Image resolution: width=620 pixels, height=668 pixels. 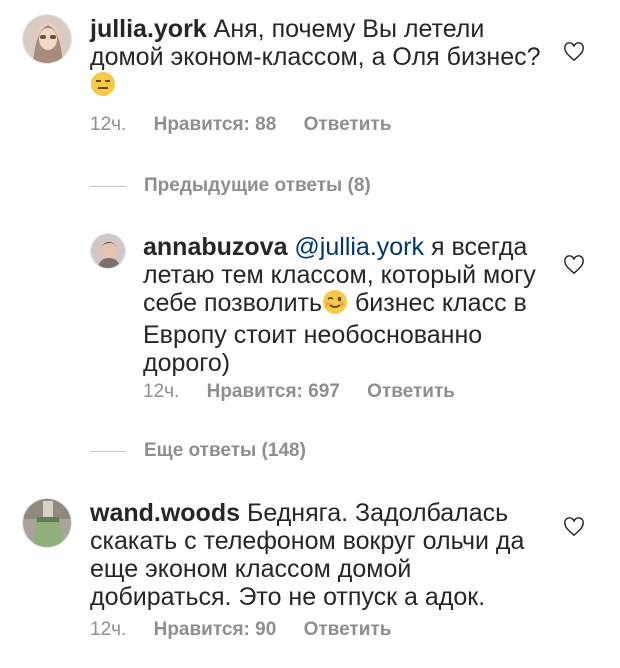 What do you see at coordinates (225, 450) in the screenshot?
I see `more-replies-label: Еще ответы (148)` at bounding box center [225, 450].